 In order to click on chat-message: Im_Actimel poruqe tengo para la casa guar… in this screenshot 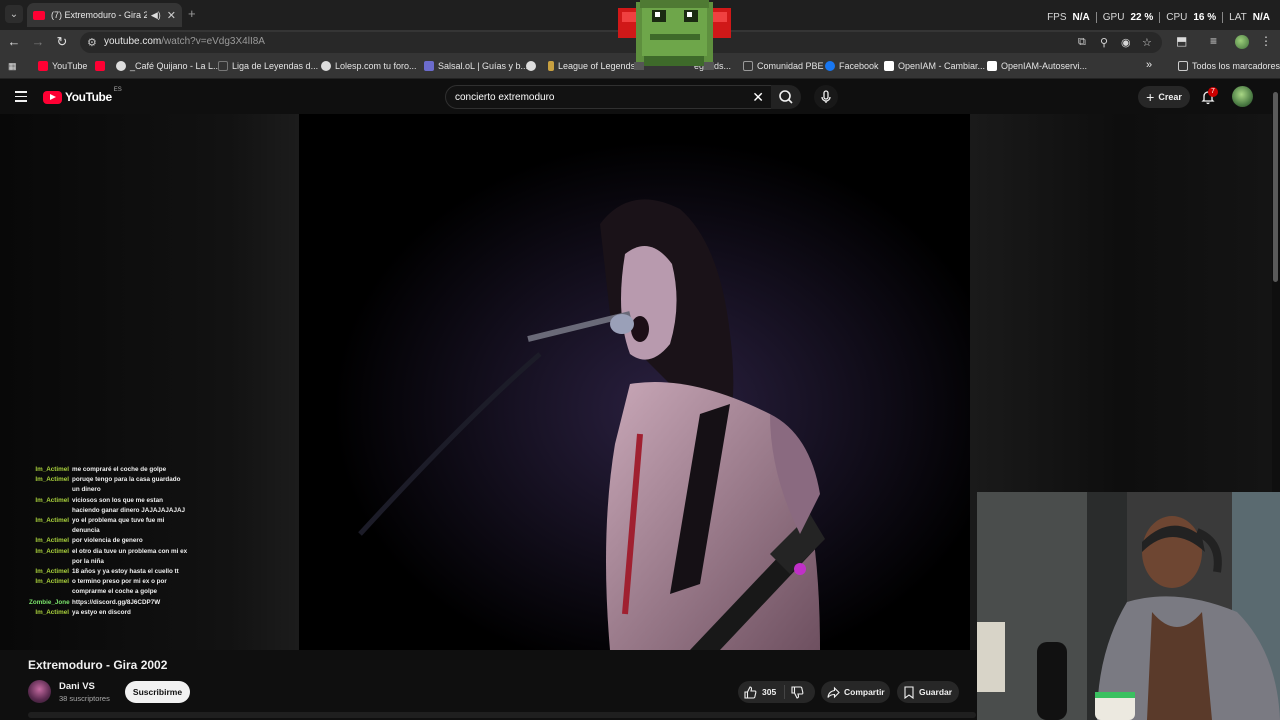, I will do `click(108, 485)`.